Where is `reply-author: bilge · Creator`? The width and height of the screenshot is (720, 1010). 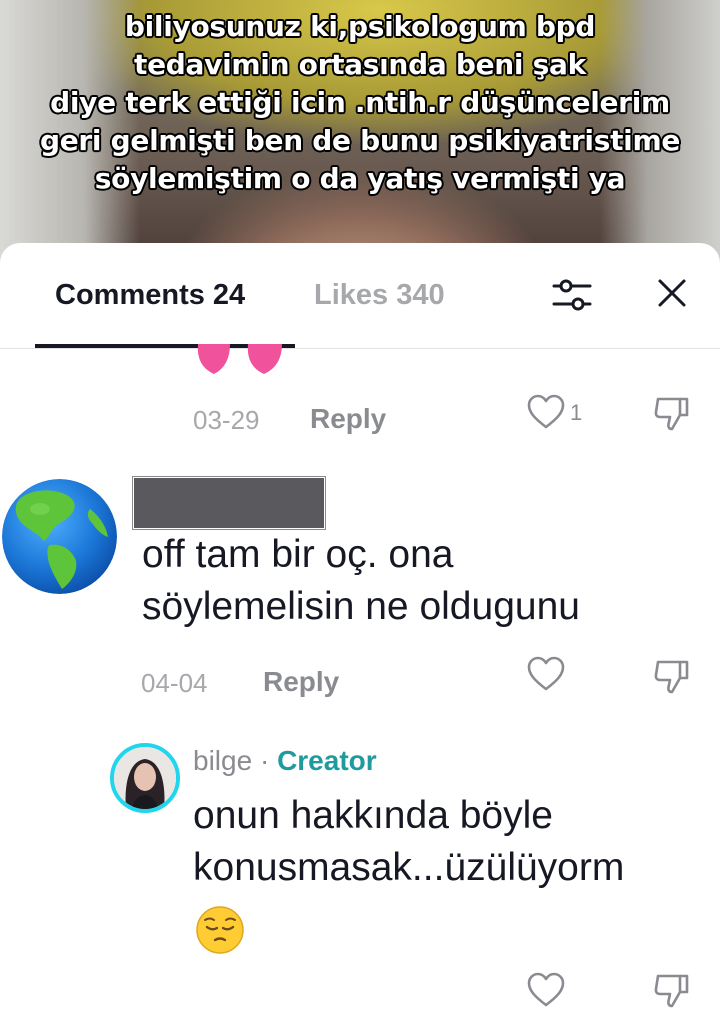 reply-author: bilge · Creator is located at coordinates (285, 761).